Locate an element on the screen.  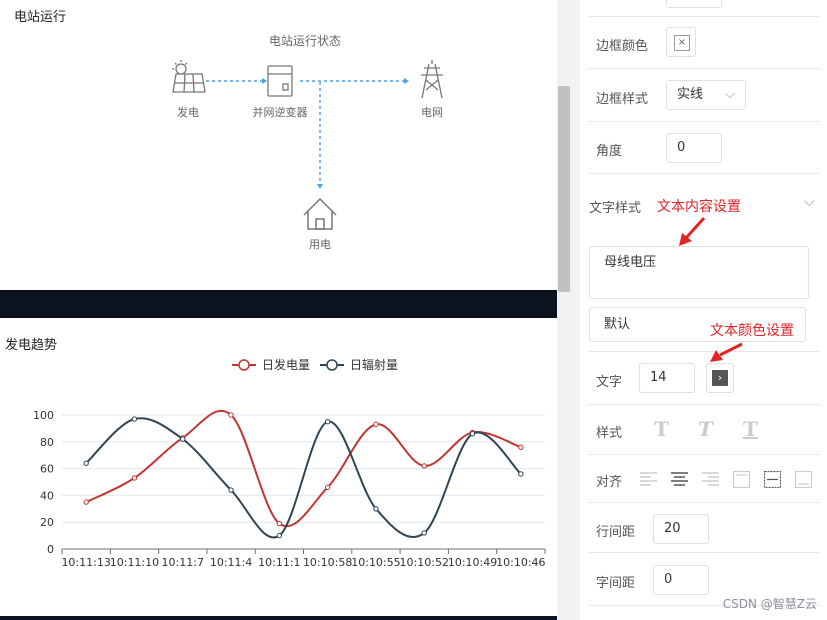
text-style-label: 文字样式 is located at coordinates (615, 208).